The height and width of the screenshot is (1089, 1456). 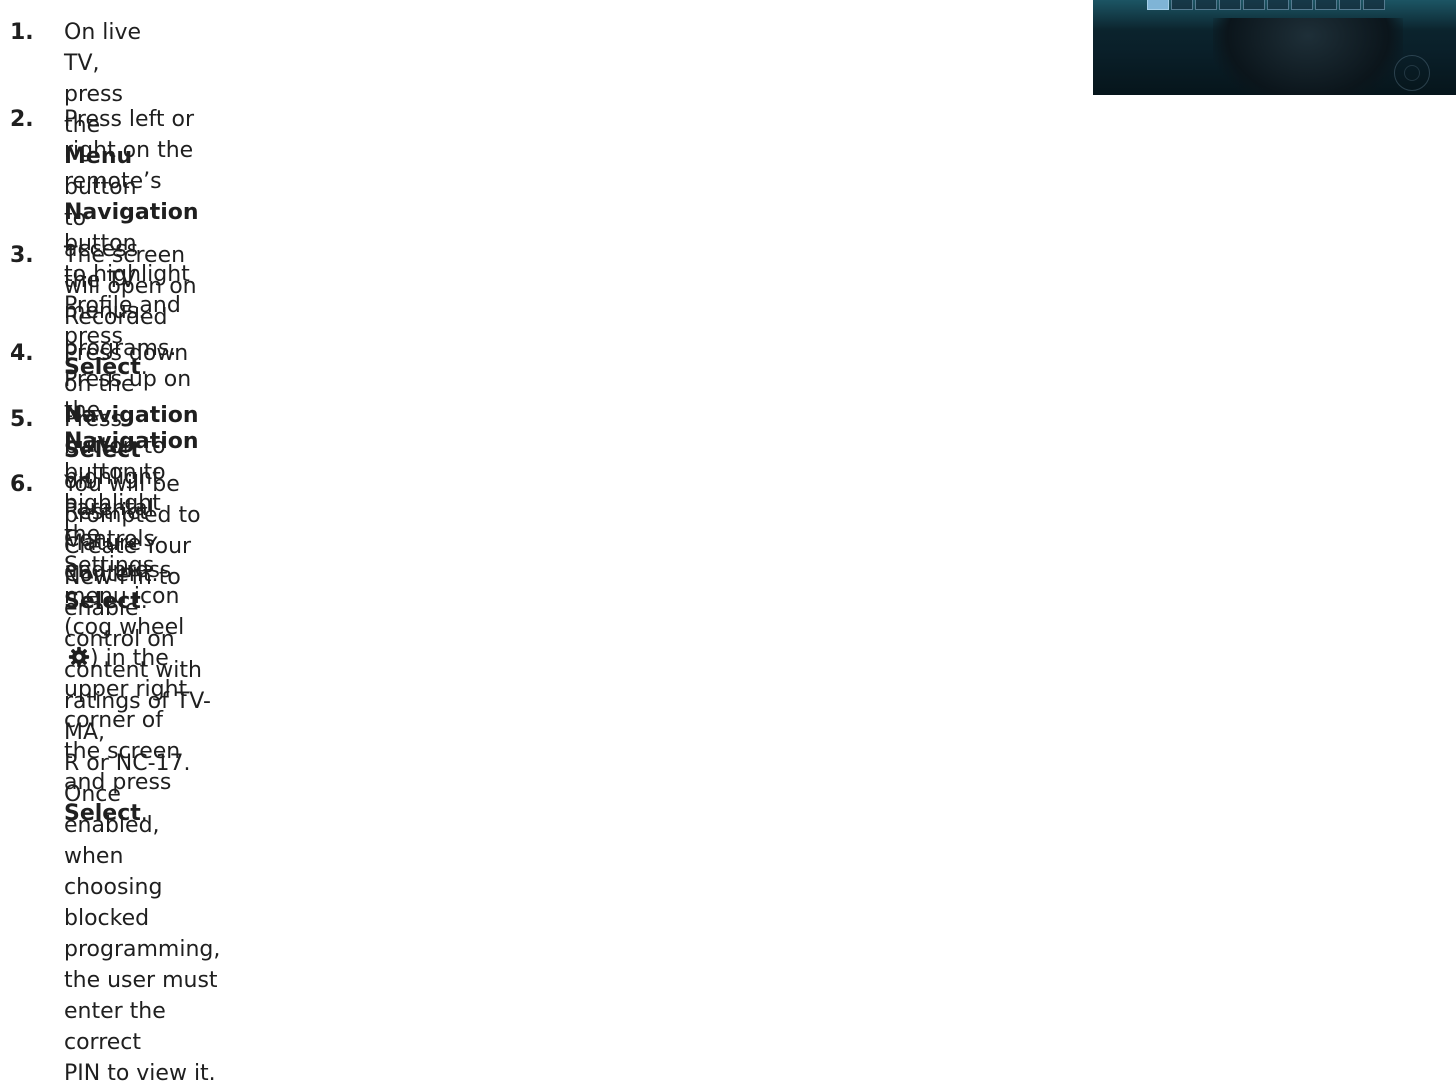 I want to click on step-number: 3., so click(x=22, y=255).